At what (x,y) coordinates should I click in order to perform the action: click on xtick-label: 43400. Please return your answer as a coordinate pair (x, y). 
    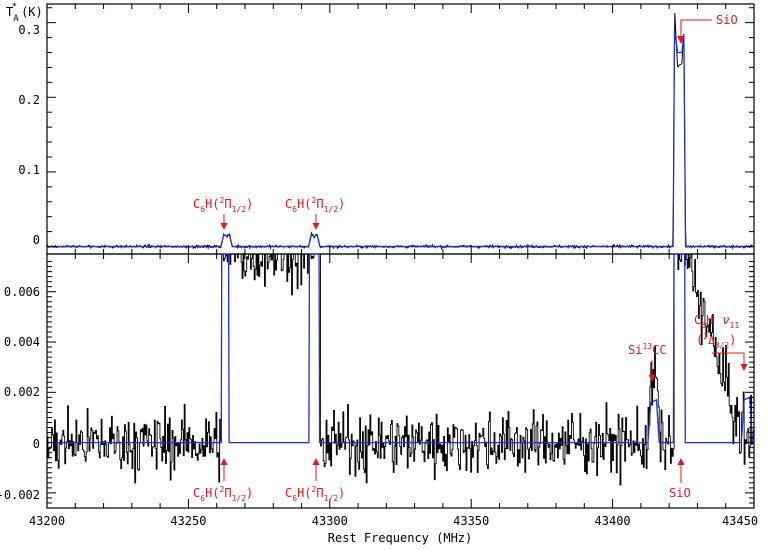
    Looking at the image, I should click on (613, 521).